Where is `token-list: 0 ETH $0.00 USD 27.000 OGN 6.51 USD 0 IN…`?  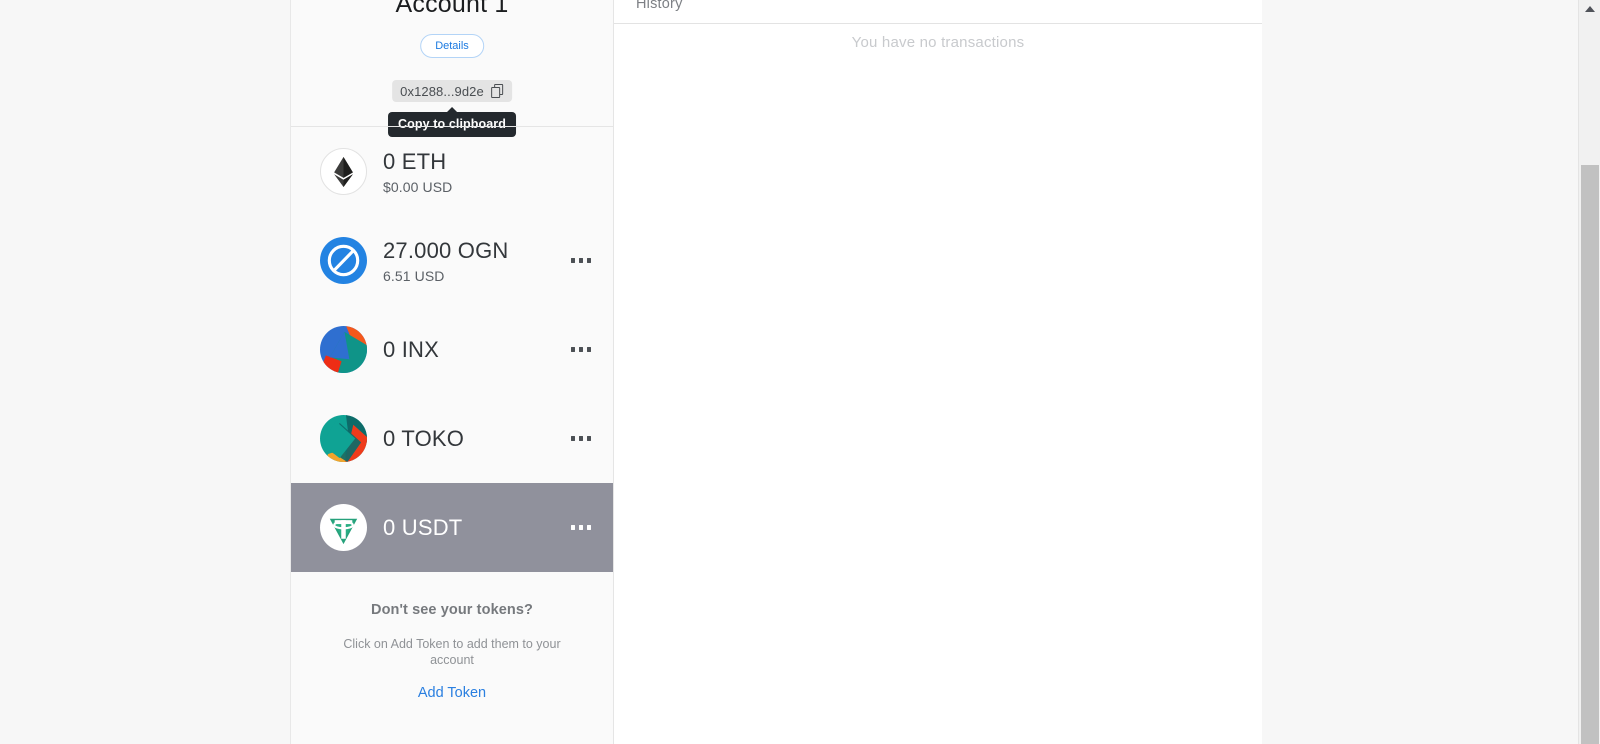
token-list: 0 ETH $0.00 USD 27.000 OGN 6.51 USD 0 IN… is located at coordinates (452, 349).